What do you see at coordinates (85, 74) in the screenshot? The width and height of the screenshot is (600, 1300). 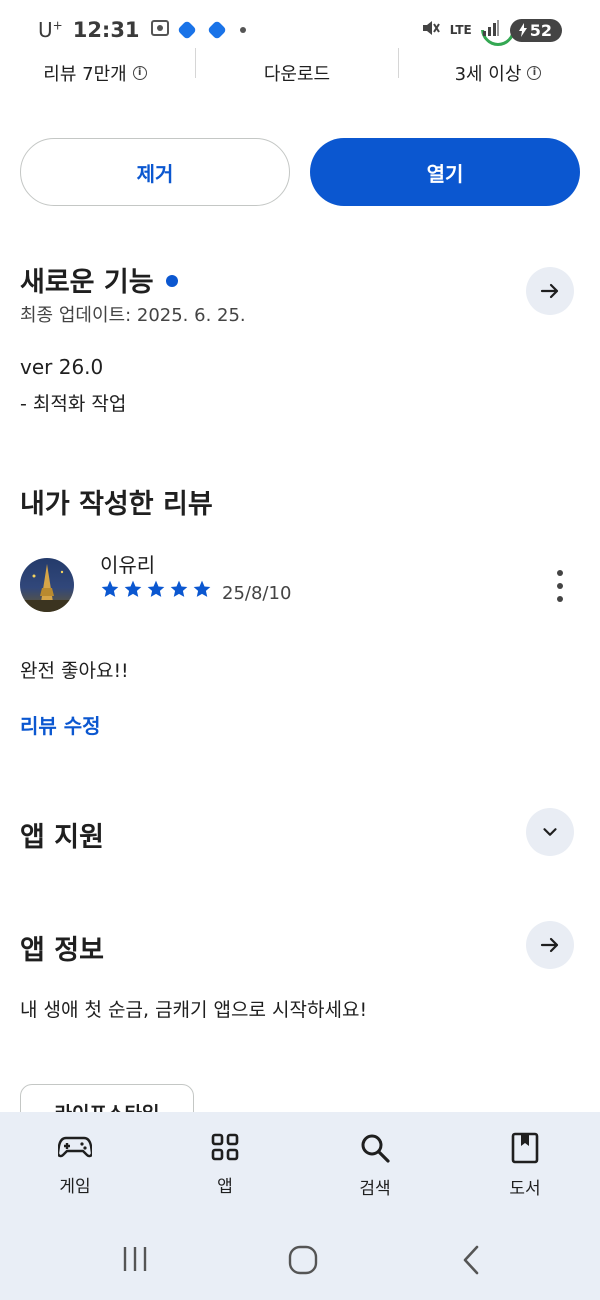 I see `reviews-count: 리뷰 7만개` at bounding box center [85, 74].